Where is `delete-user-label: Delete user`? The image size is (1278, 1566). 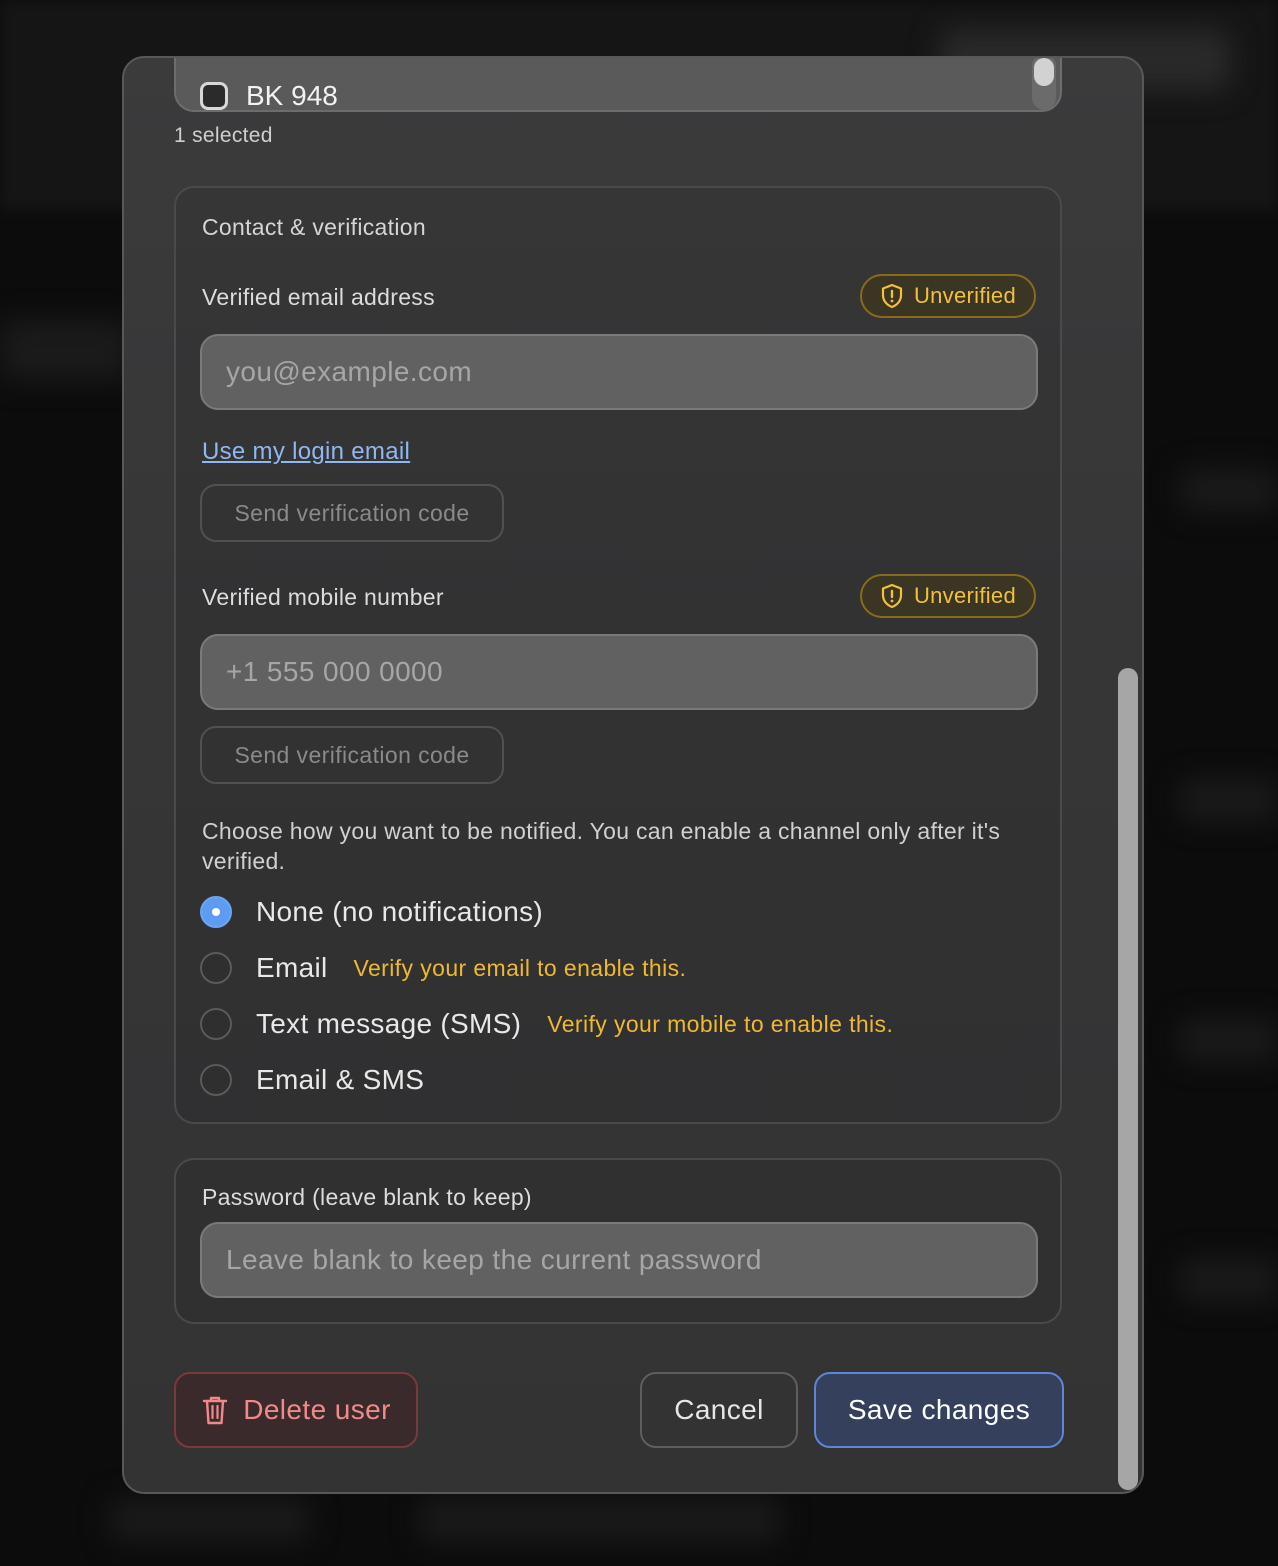
delete-user-label: Delete user is located at coordinates (317, 1409).